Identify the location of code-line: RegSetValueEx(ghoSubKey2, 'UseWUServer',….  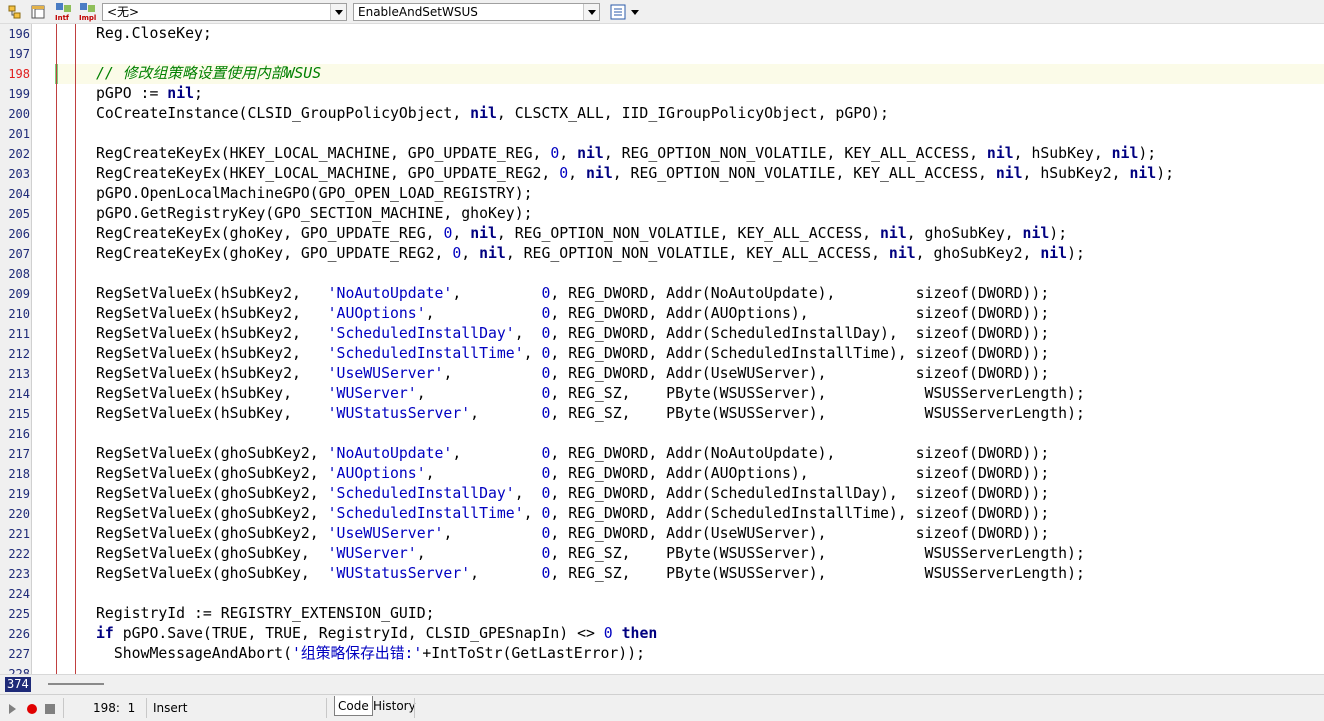
(710, 534).